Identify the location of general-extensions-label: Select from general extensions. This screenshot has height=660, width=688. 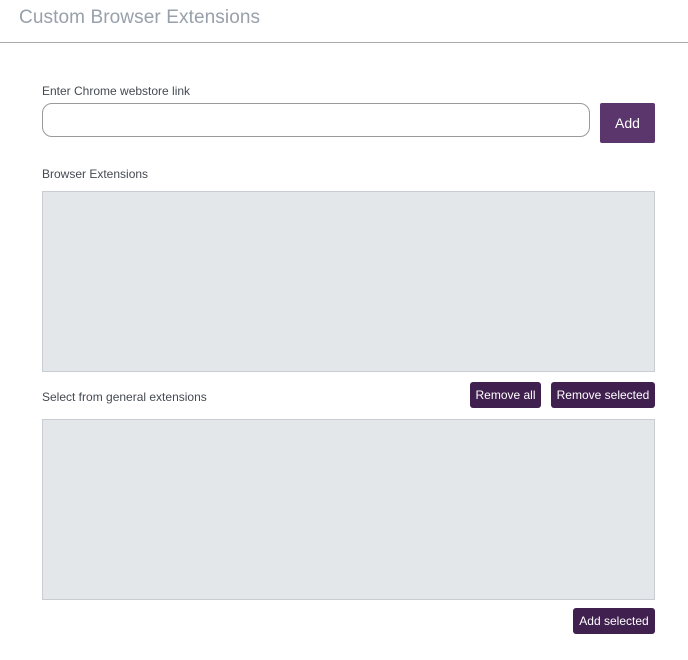
(124, 397).